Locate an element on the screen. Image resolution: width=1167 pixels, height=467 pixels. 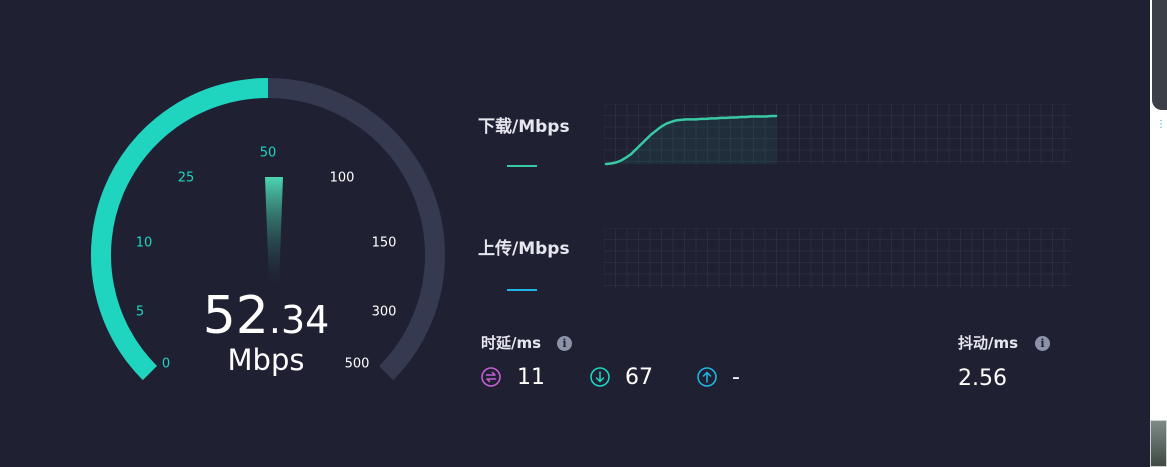
jitter-info-icon: i is located at coordinates (1042, 343).